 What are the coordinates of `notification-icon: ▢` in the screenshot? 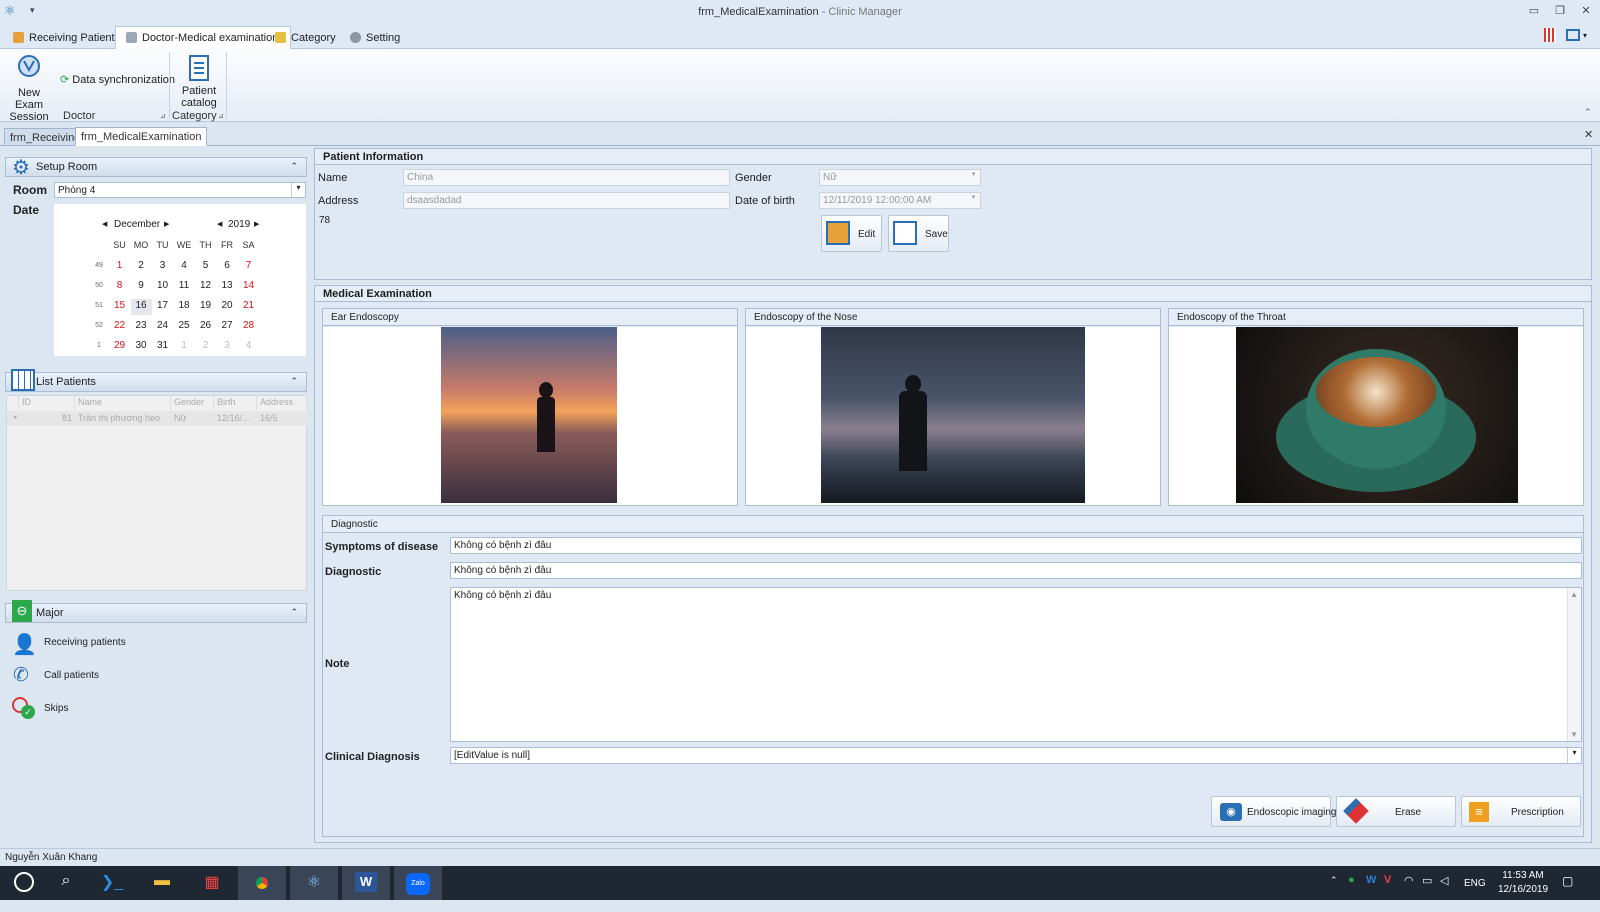 It's located at (1567, 891).